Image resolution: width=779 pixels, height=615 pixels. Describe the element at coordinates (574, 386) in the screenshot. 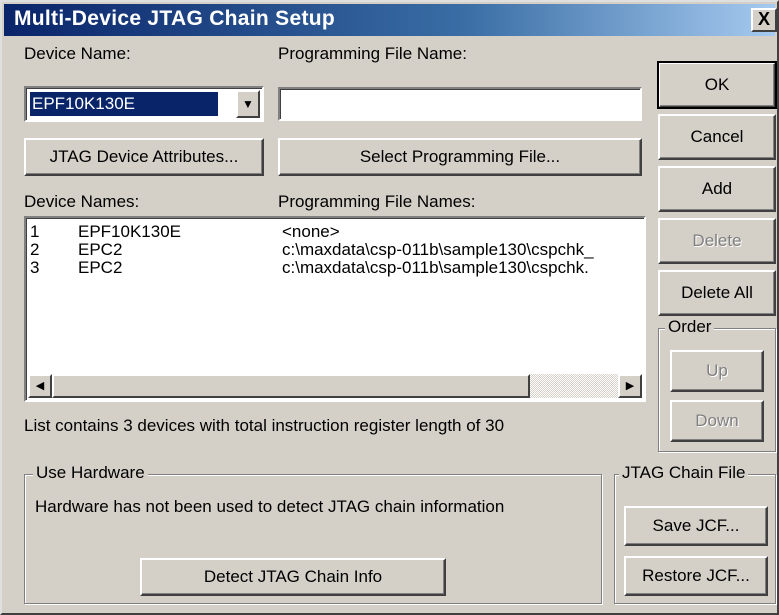

I see `scrollbar-track` at that location.